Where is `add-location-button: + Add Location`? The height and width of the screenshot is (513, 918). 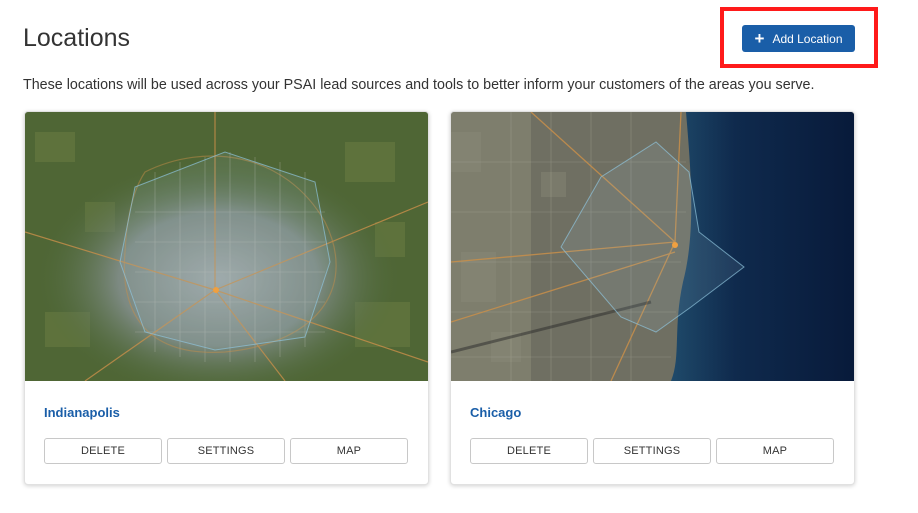 add-location-button: + Add Location is located at coordinates (798, 38).